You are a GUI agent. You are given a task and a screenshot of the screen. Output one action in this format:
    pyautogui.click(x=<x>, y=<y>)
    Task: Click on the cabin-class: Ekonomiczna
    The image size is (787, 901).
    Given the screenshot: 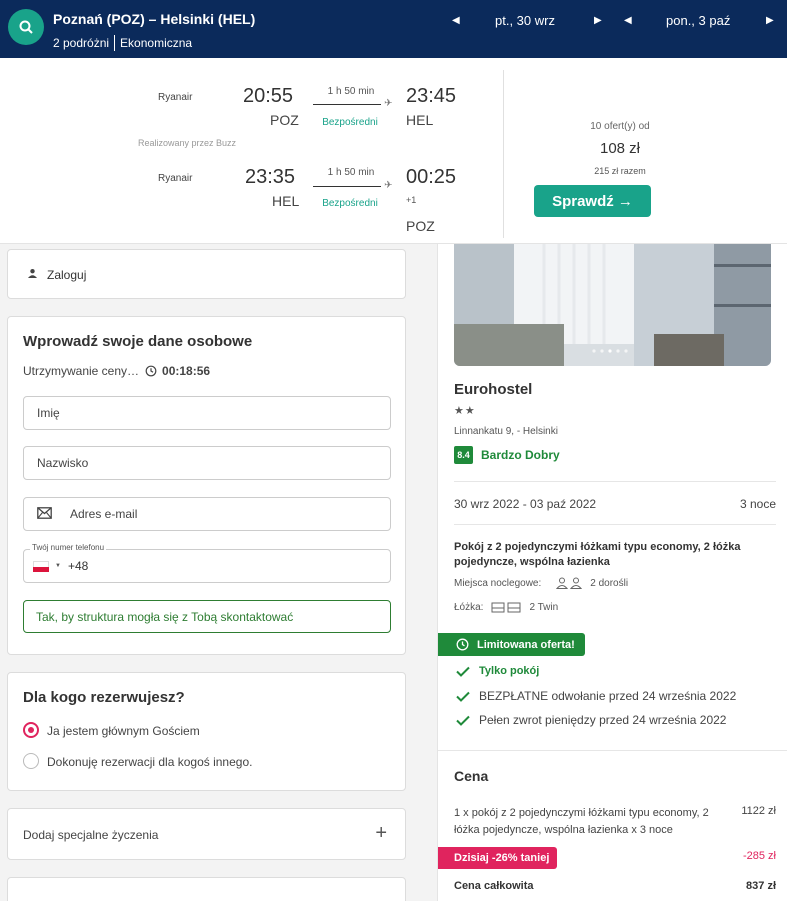 What is the action you would take?
    pyautogui.click(x=156, y=43)
    